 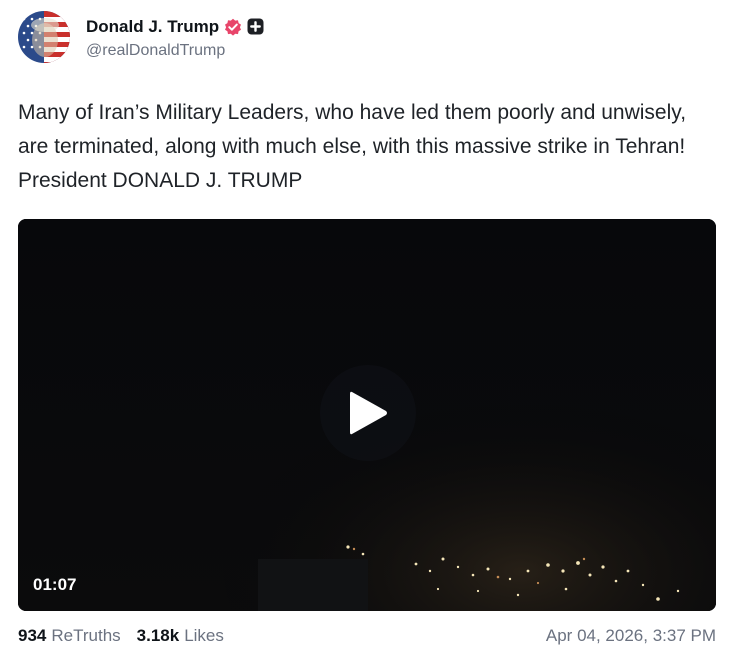 I want to click on retruths-count: 934, so click(x=32, y=635).